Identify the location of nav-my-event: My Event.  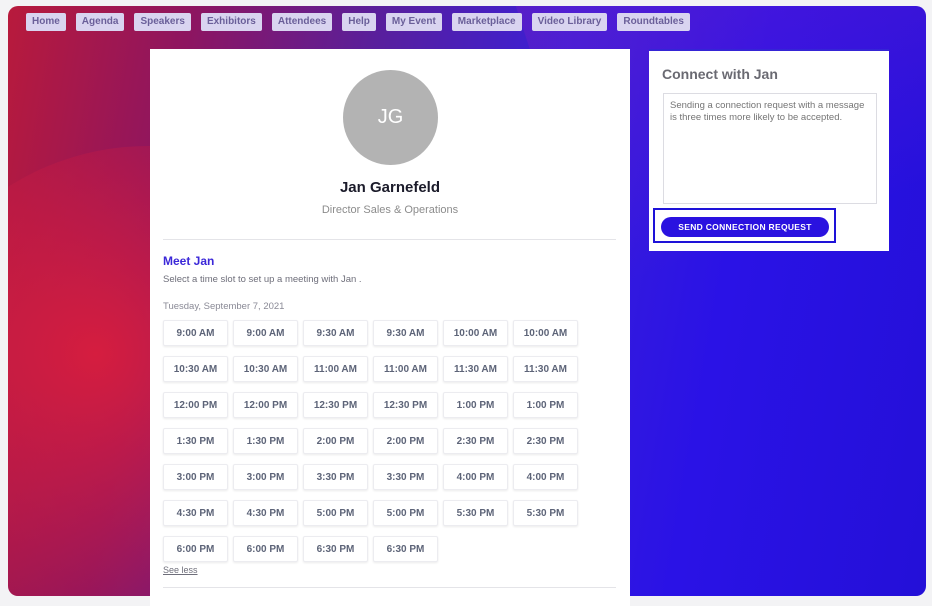
(413, 22).